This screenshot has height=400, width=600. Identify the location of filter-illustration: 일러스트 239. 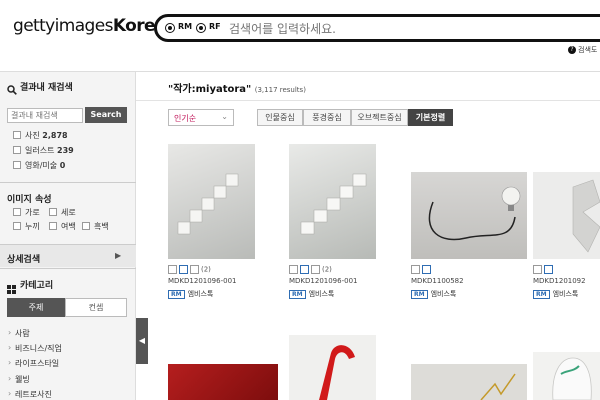
(49, 150).